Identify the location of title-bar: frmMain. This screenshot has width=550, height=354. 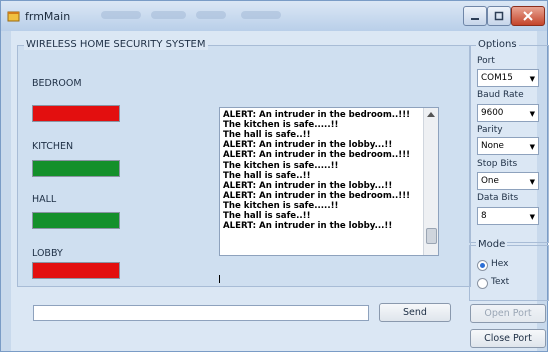
(274, 16).